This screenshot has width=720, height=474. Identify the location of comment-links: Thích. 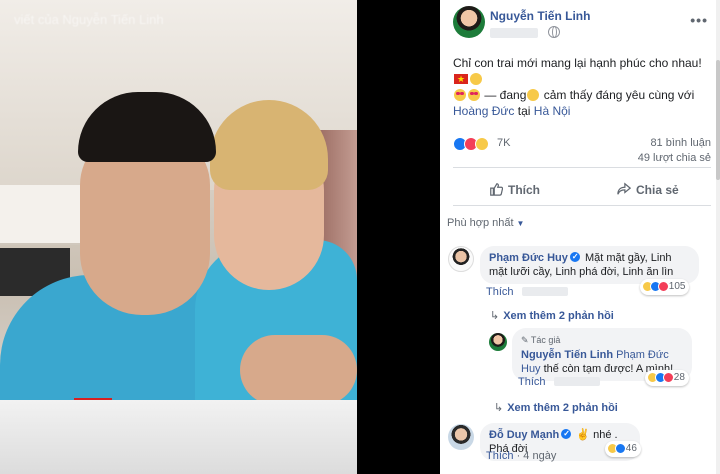
(527, 292).